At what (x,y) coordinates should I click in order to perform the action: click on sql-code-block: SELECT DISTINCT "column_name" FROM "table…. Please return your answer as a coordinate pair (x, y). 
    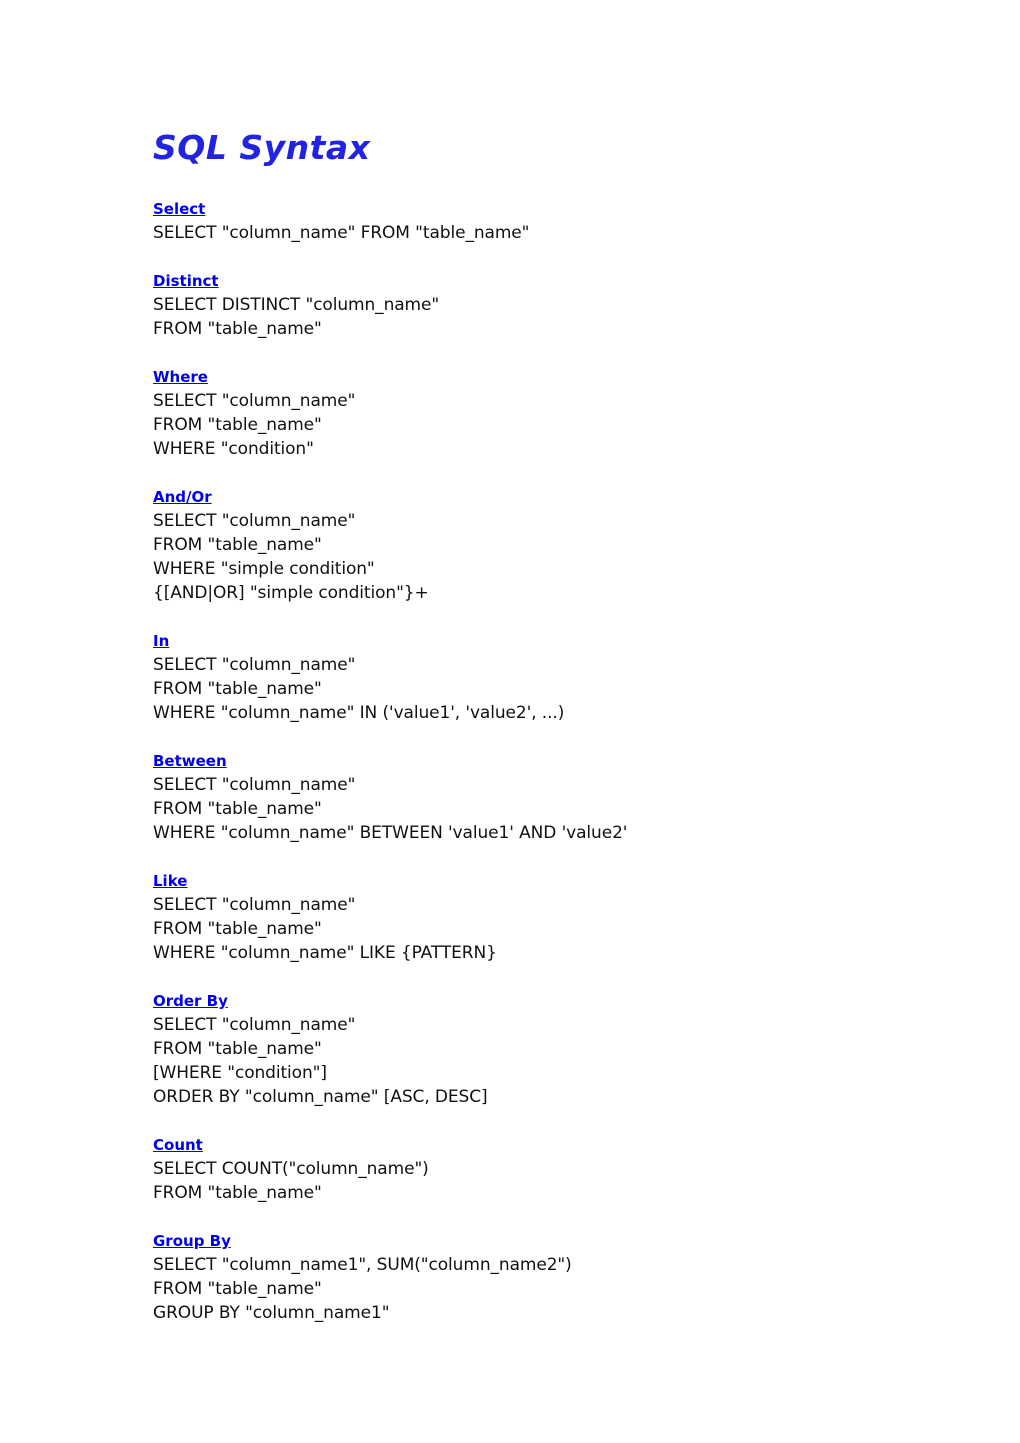
    Looking at the image, I should click on (533, 317).